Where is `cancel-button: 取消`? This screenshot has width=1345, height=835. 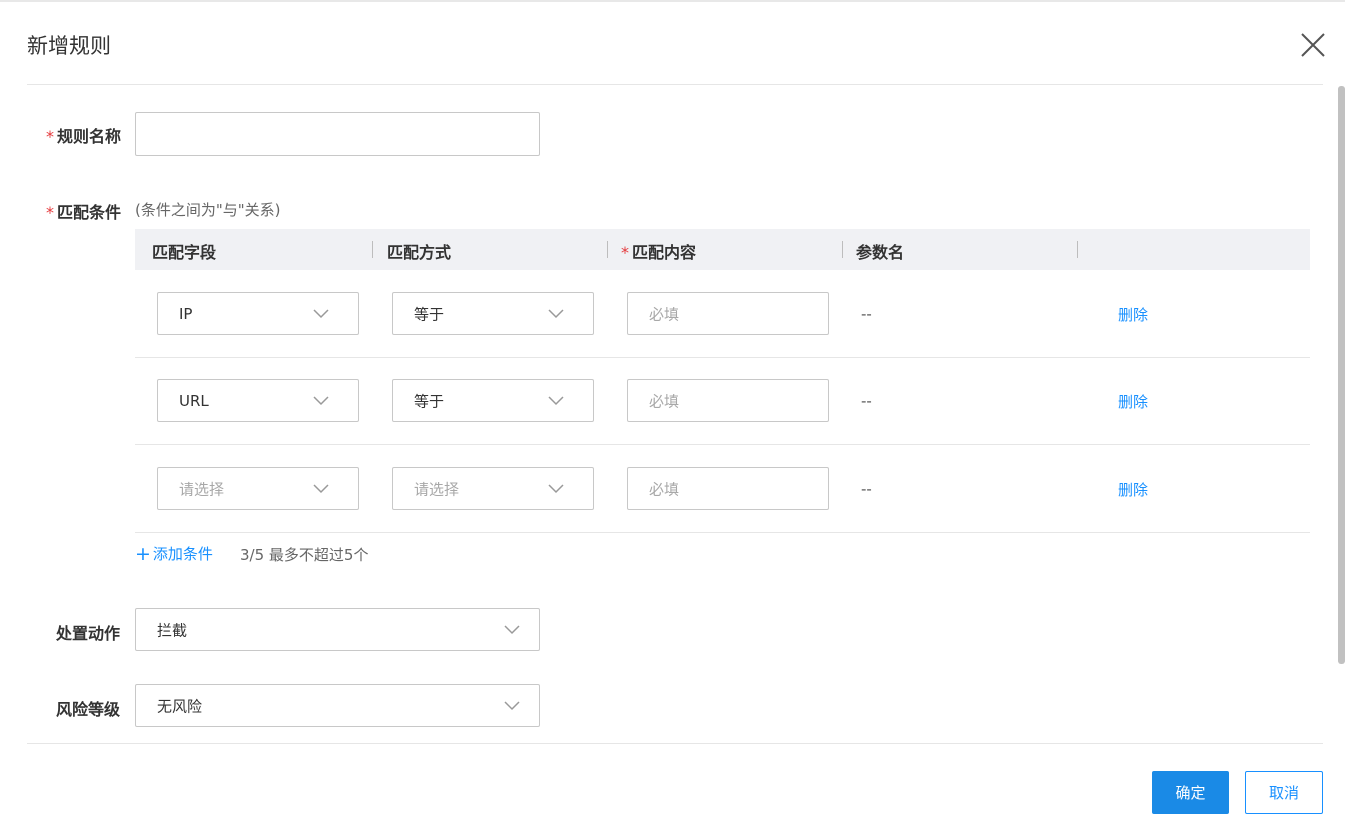 cancel-button: 取消 is located at coordinates (1284, 792).